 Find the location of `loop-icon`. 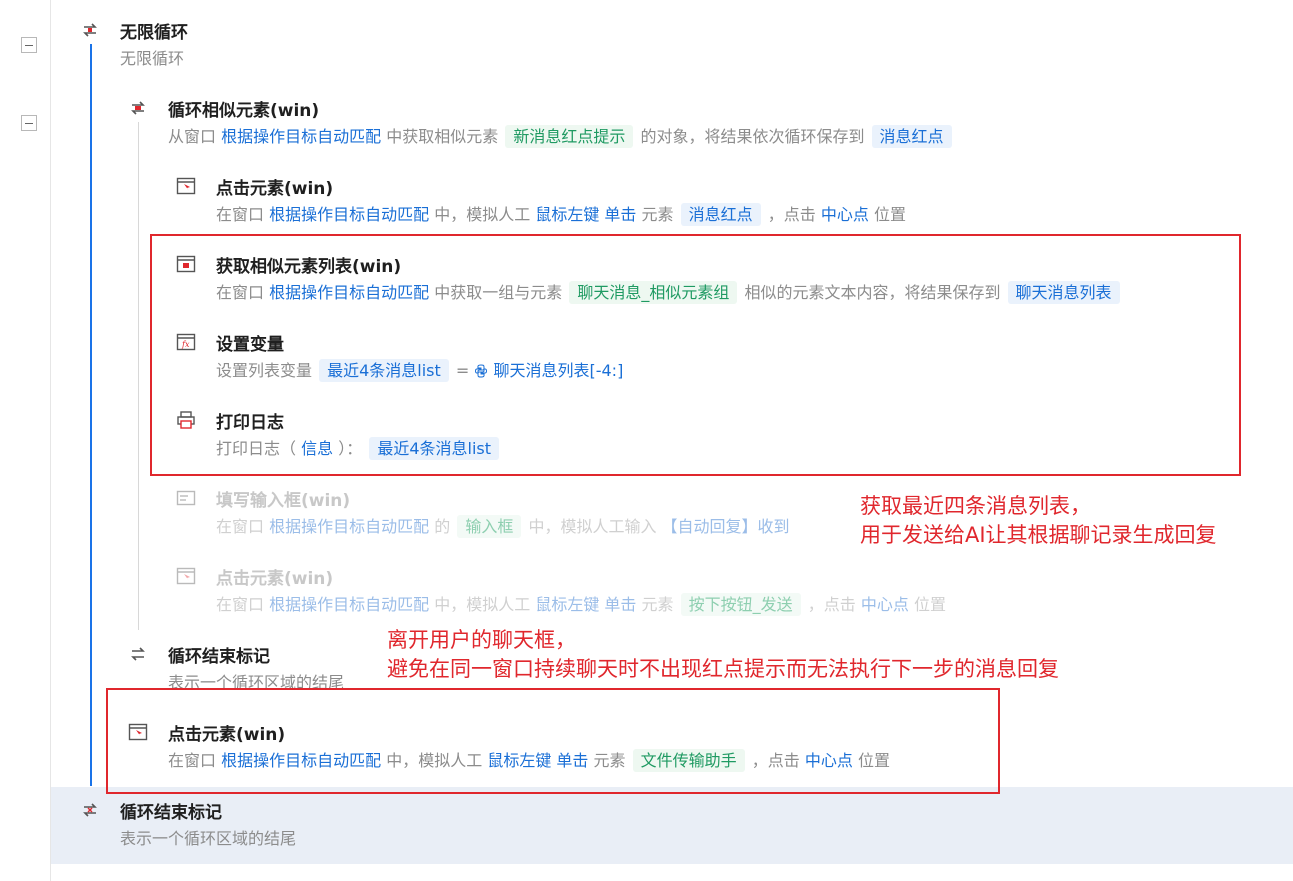

loop-icon is located at coordinates (90, 30).